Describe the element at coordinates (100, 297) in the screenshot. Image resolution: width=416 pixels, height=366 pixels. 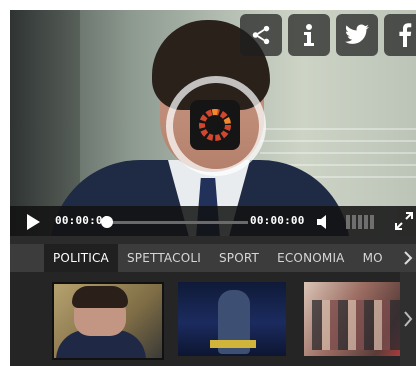
I see `thumbnail-person-hair` at that location.